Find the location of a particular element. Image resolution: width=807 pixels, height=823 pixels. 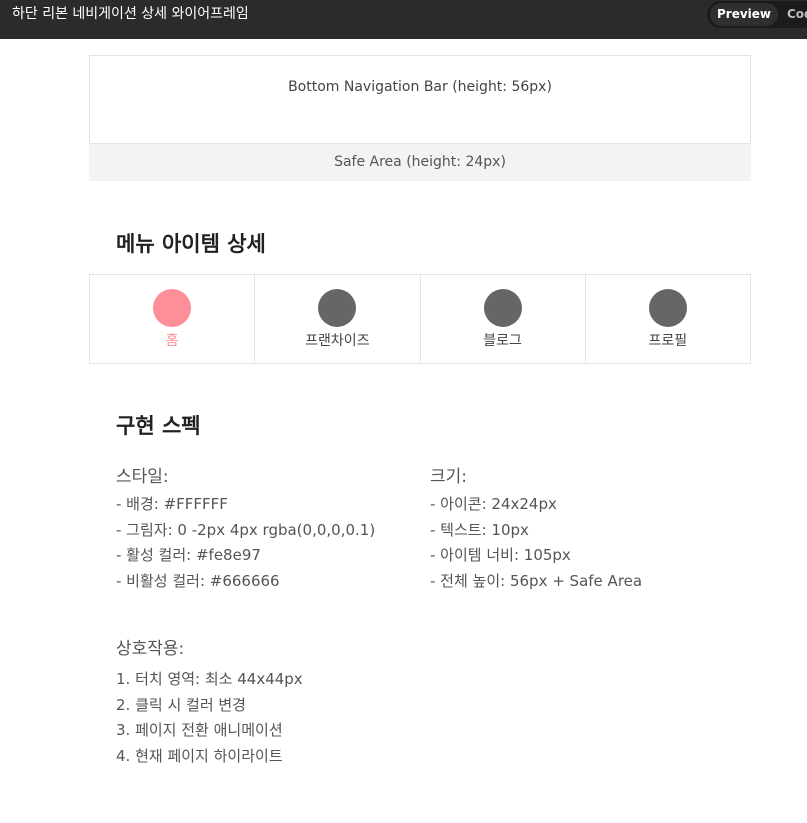

window-titlebar: 하단 리본 네비게이션 상세 와이어프레임 Preview Code is located at coordinates (403, 19).